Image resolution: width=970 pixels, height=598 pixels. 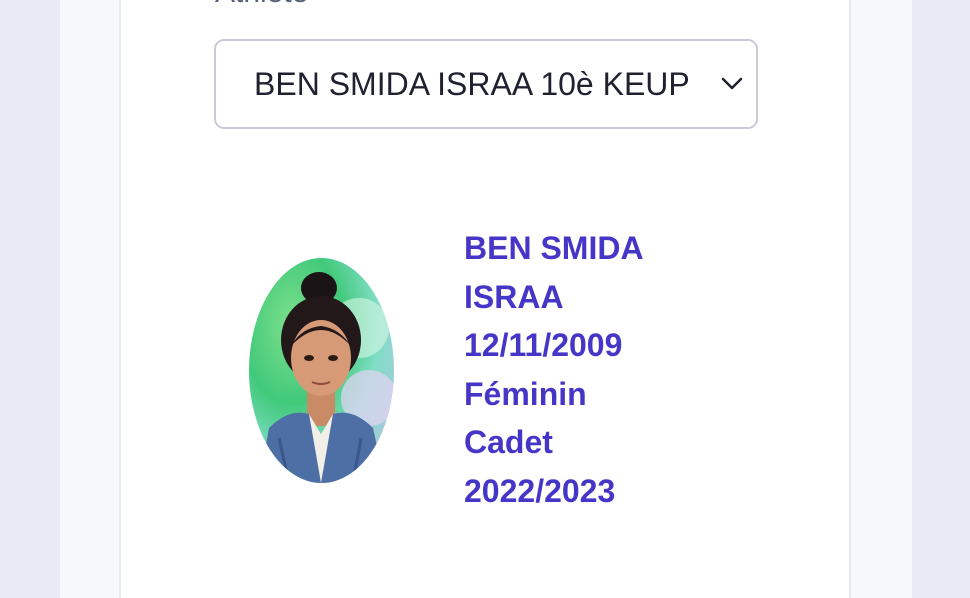 What do you see at coordinates (732, 83) in the screenshot?
I see `chevron-down-icon` at bounding box center [732, 83].